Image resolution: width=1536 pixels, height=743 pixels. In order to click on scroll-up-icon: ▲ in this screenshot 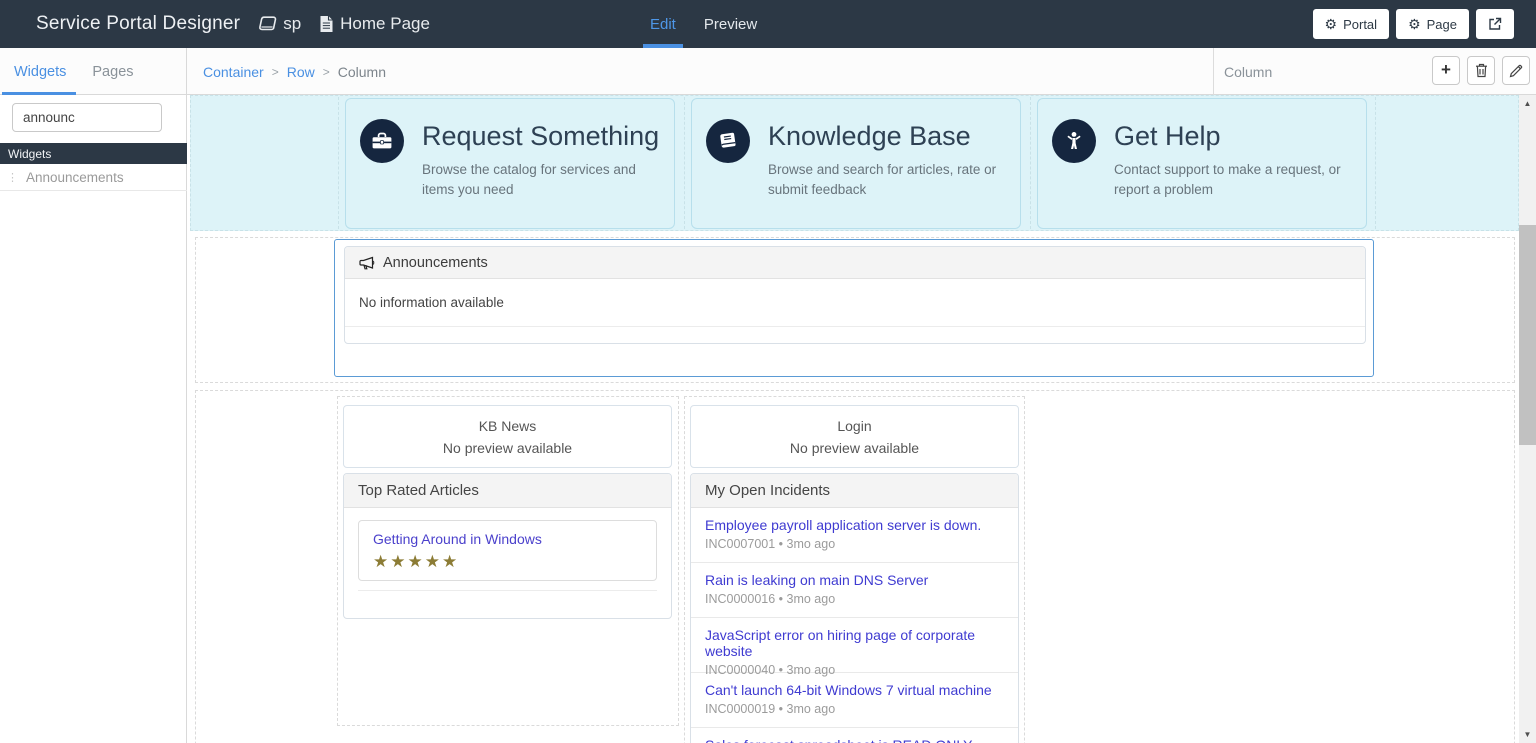, I will do `click(1527, 103)`.